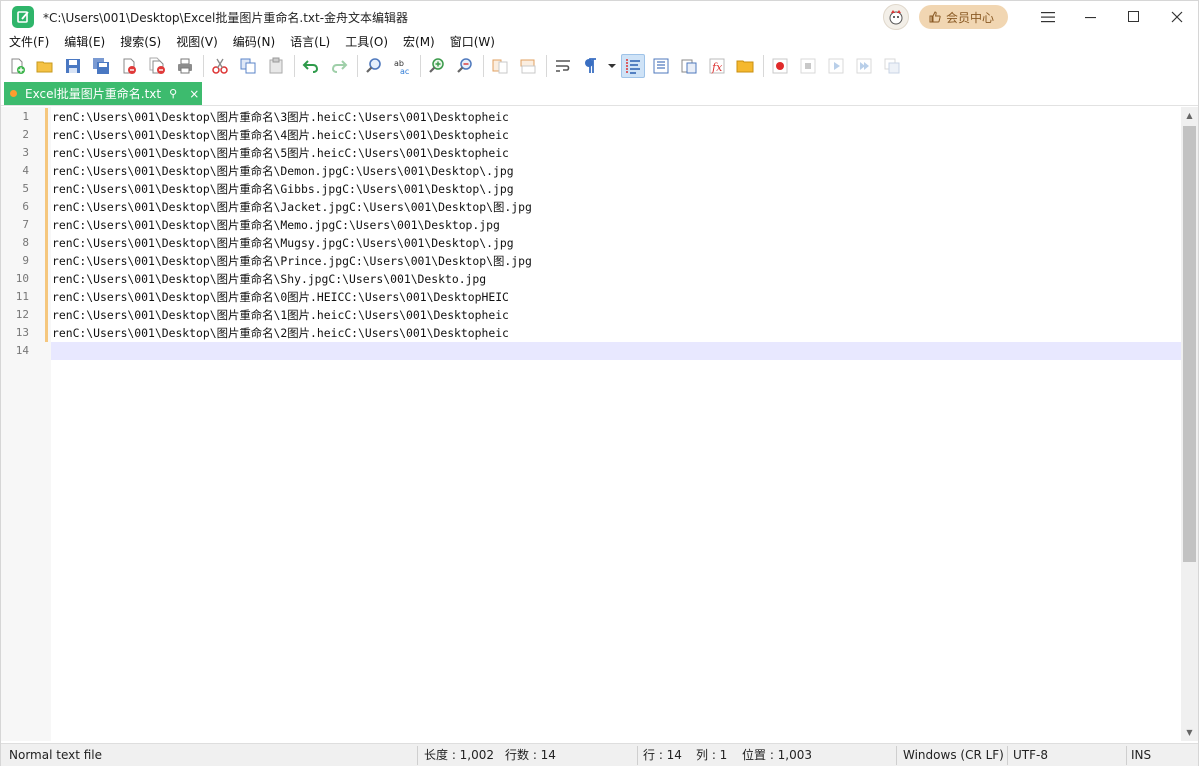 The height and width of the screenshot is (766, 1199). What do you see at coordinates (276, 66) in the screenshot?
I see `paste-button` at bounding box center [276, 66].